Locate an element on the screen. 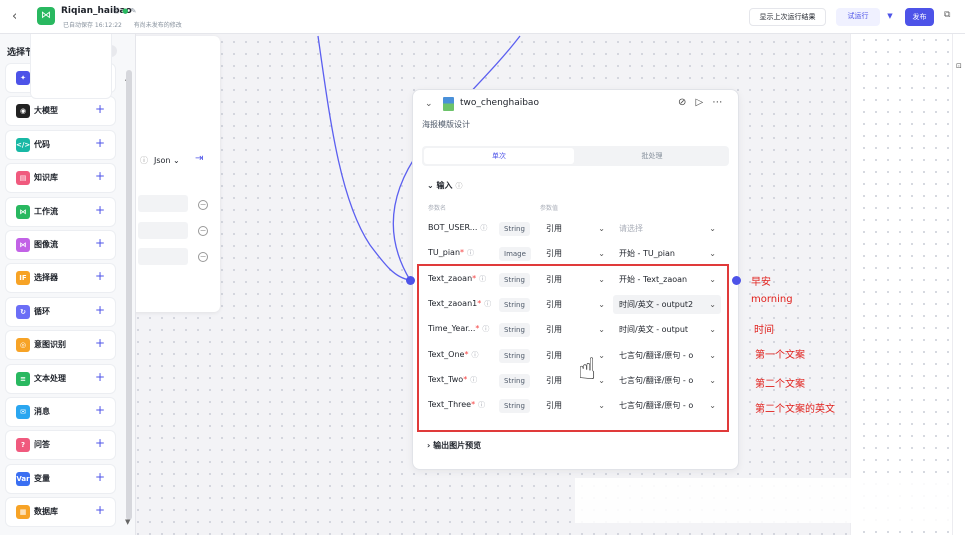 This screenshot has width=965, height=535. node-type-item: ▦ 数据库 + is located at coordinates (60, 512).